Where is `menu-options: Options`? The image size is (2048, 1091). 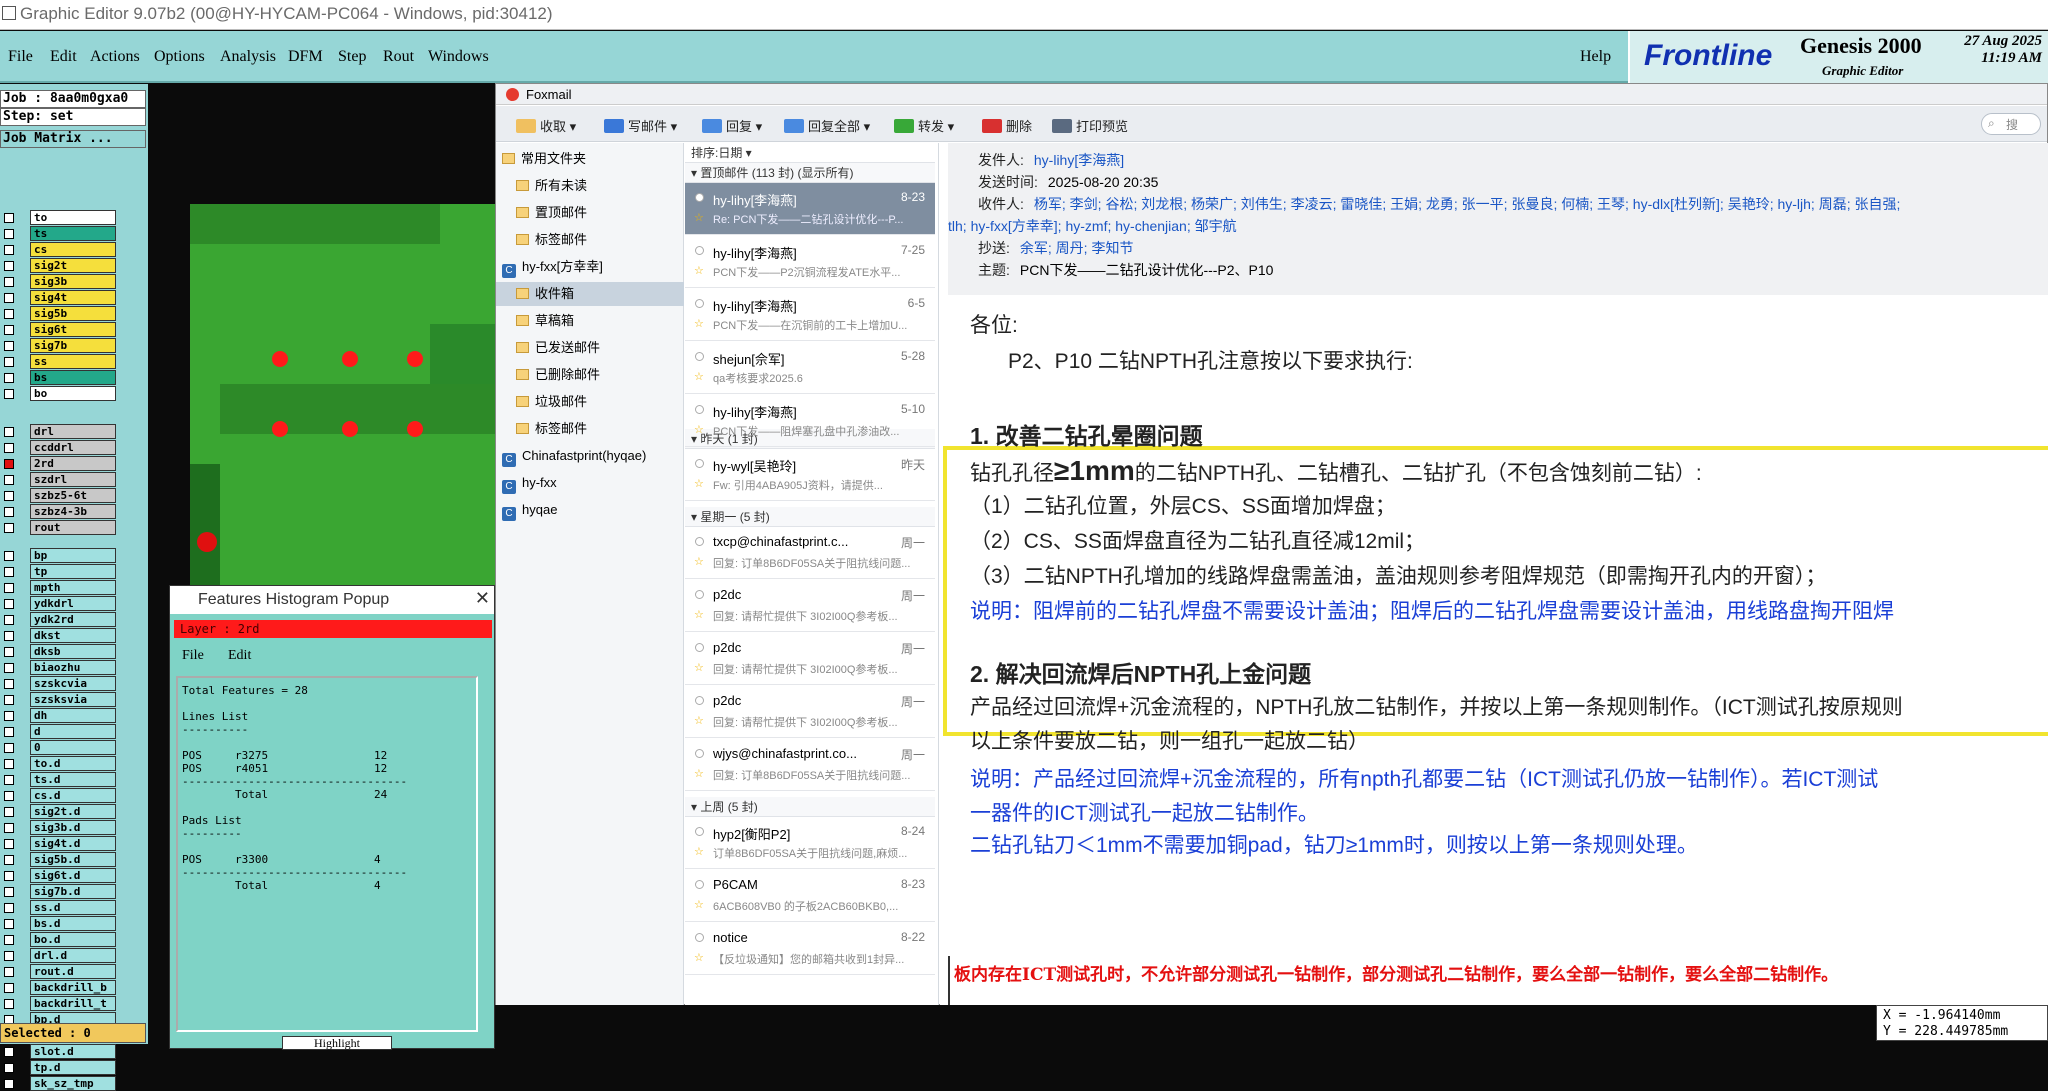 menu-options: Options is located at coordinates (179, 57).